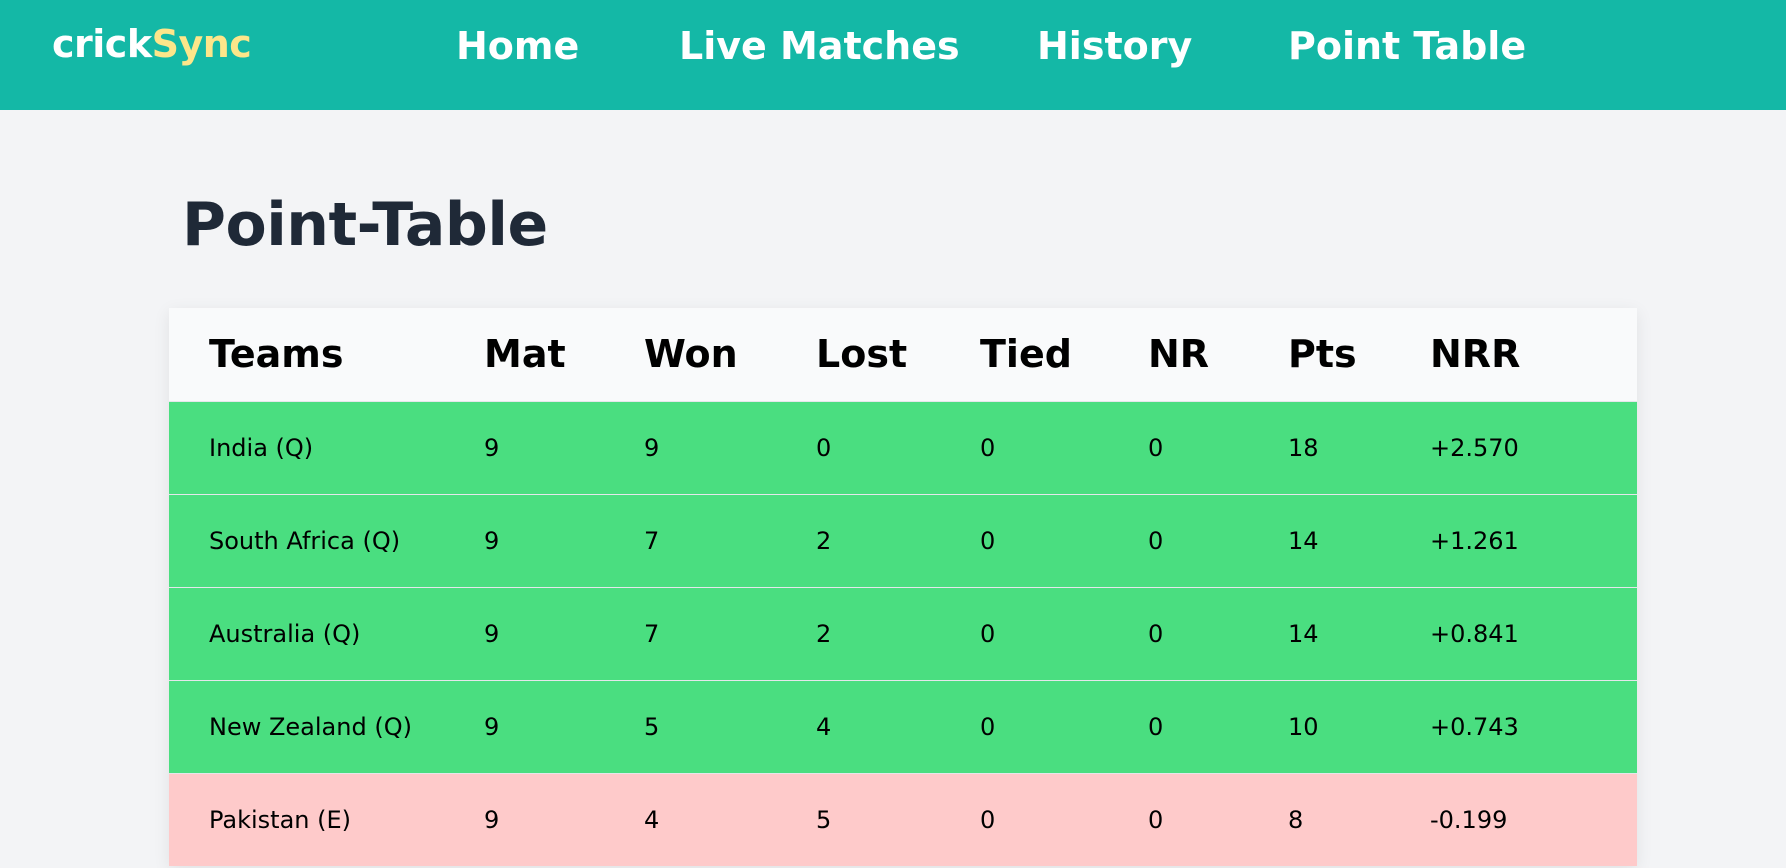  I want to click on cell-nrr: -0.199, so click(1469, 819).